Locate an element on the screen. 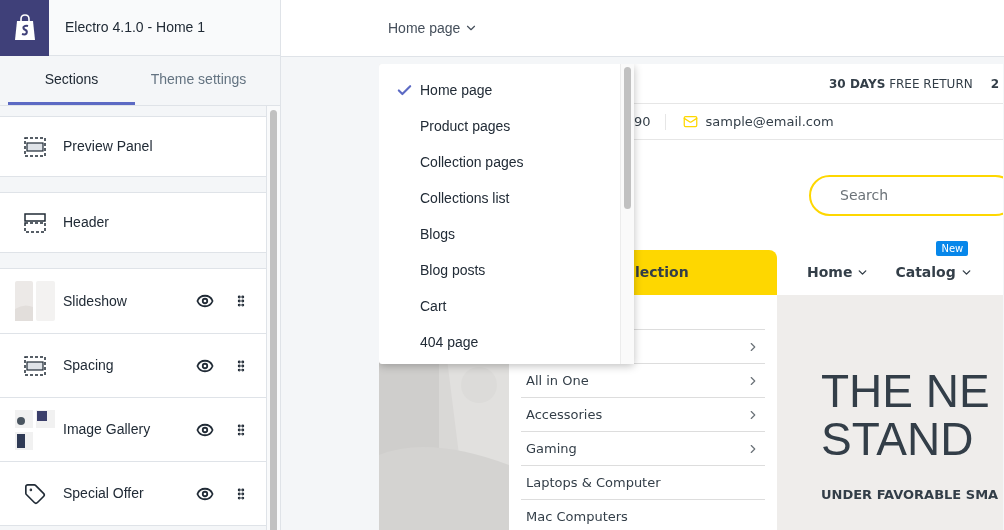 This screenshot has height=530, width=1004. dropdown-option: Collections list is located at coordinates (465, 198).